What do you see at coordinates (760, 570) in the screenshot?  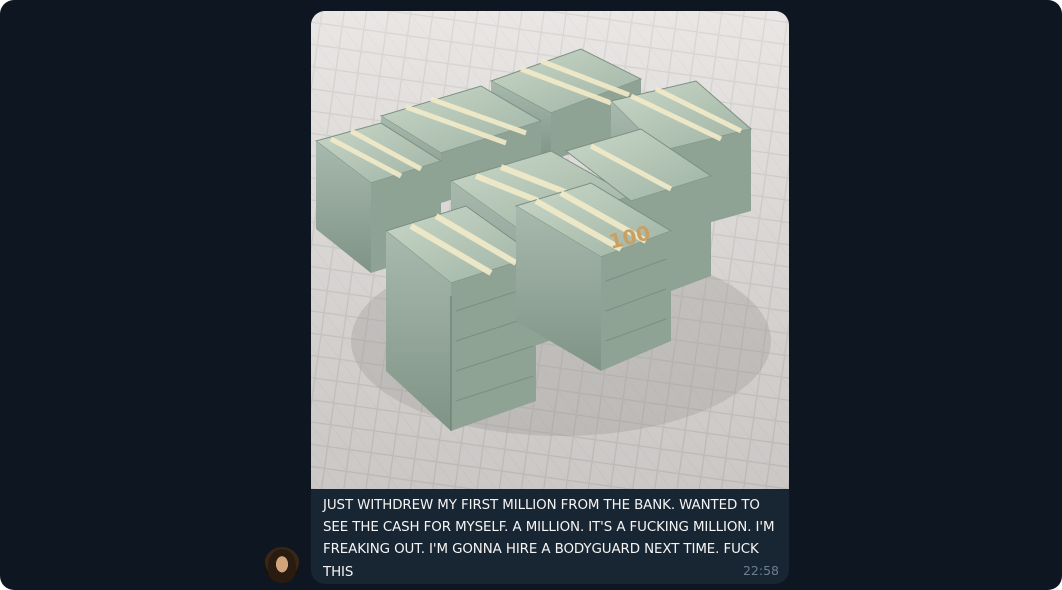 I see `message-timestamp: 22:58` at bounding box center [760, 570].